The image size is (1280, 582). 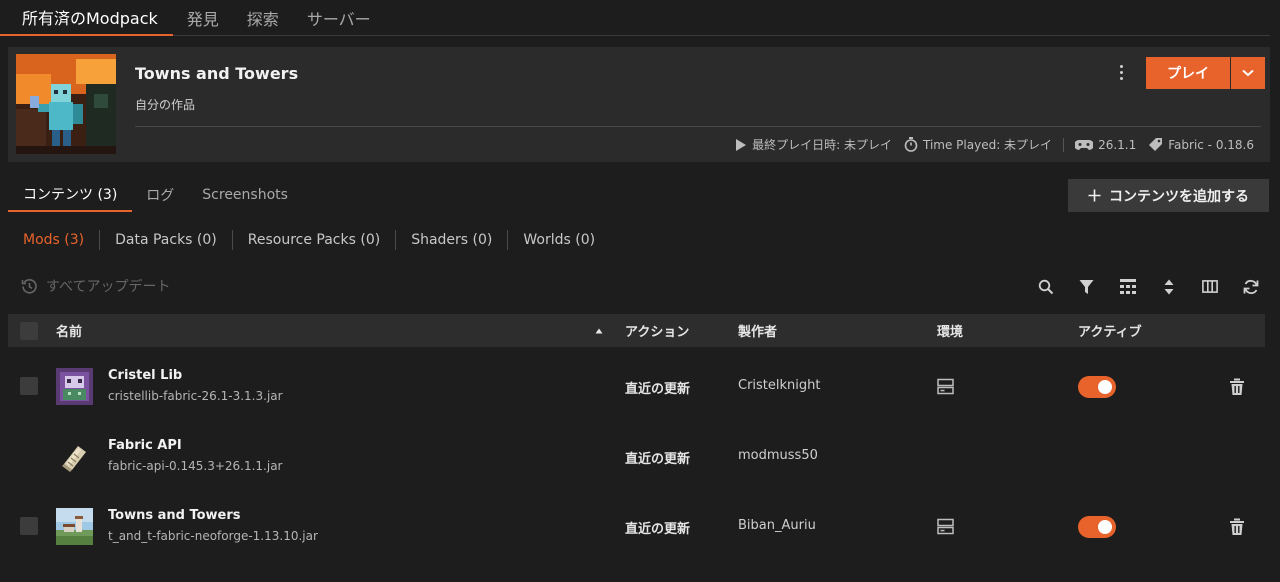 What do you see at coordinates (1211, 144) in the screenshot?
I see `loader-version-text: Fabric - 0.18.6` at bounding box center [1211, 144].